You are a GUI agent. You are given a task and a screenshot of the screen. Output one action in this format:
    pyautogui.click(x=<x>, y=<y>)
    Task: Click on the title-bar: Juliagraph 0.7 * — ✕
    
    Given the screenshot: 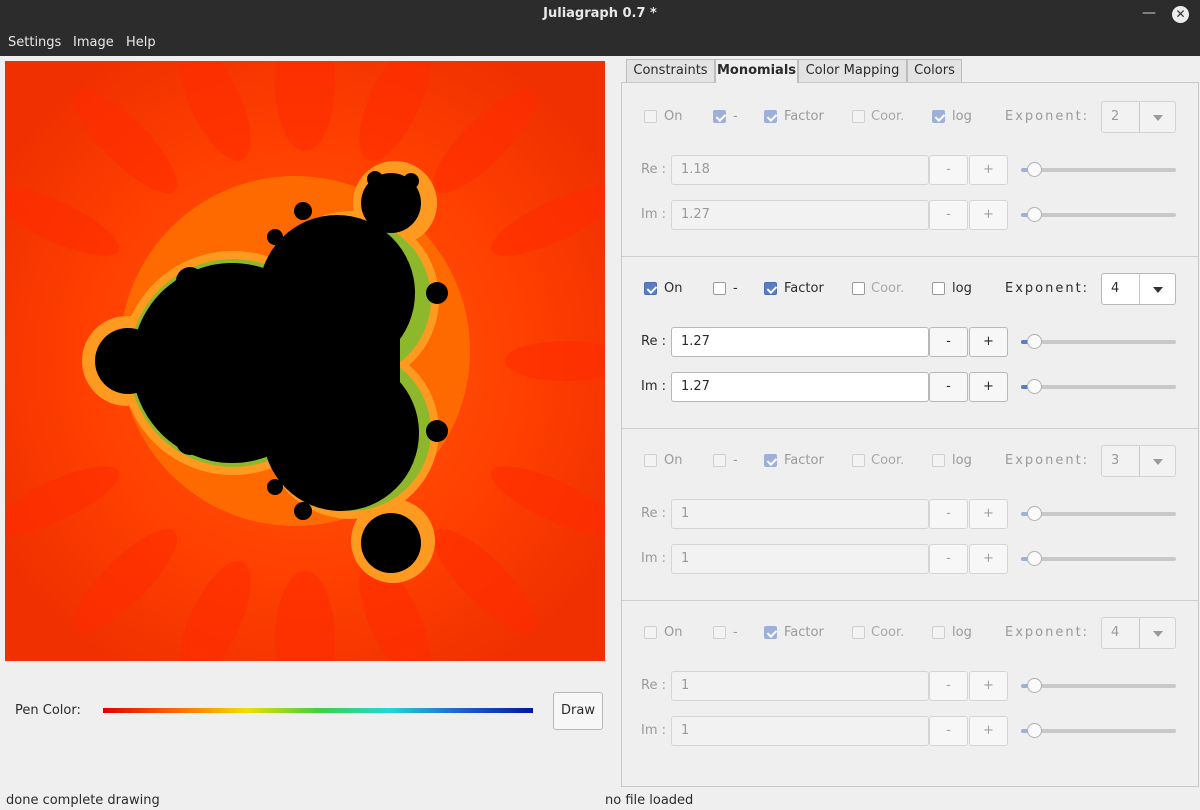 What is the action you would take?
    pyautogui.click(x=600, y=15)
    